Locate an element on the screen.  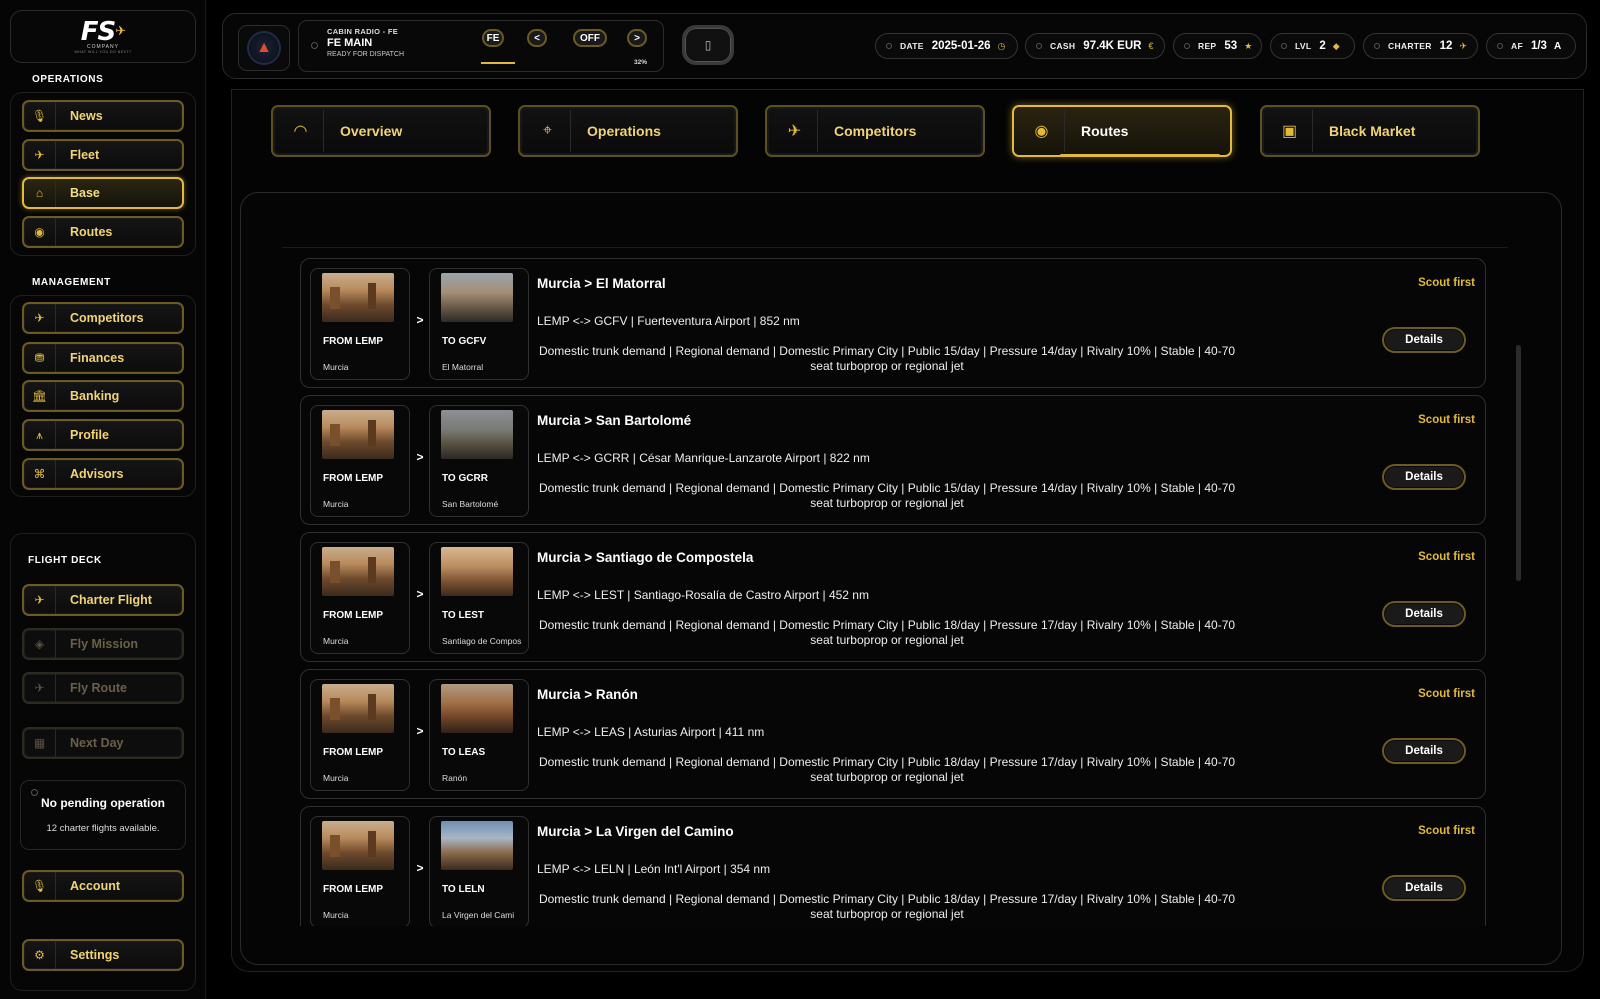
tab-overview-label: Overview is located at coordinates (371, 131).